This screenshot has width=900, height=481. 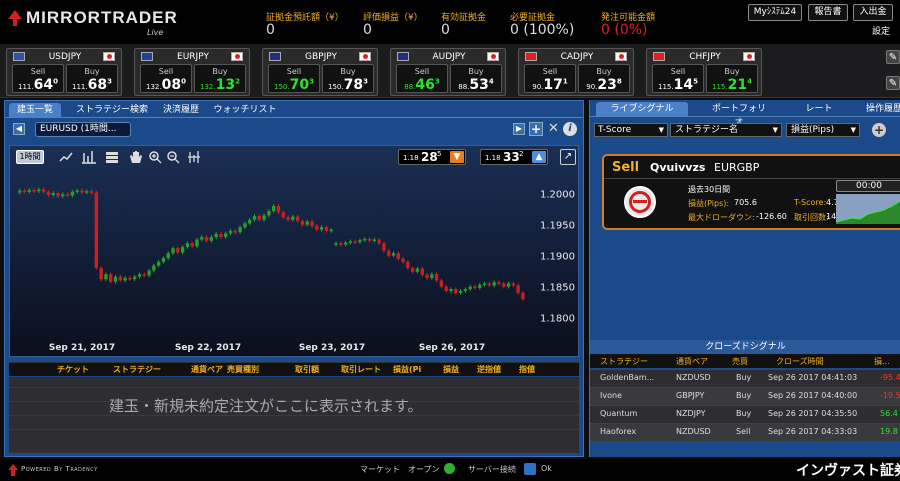 I want to click on stat-unrealized-label: 評価損益（¥）, so click(x=393, y=18).